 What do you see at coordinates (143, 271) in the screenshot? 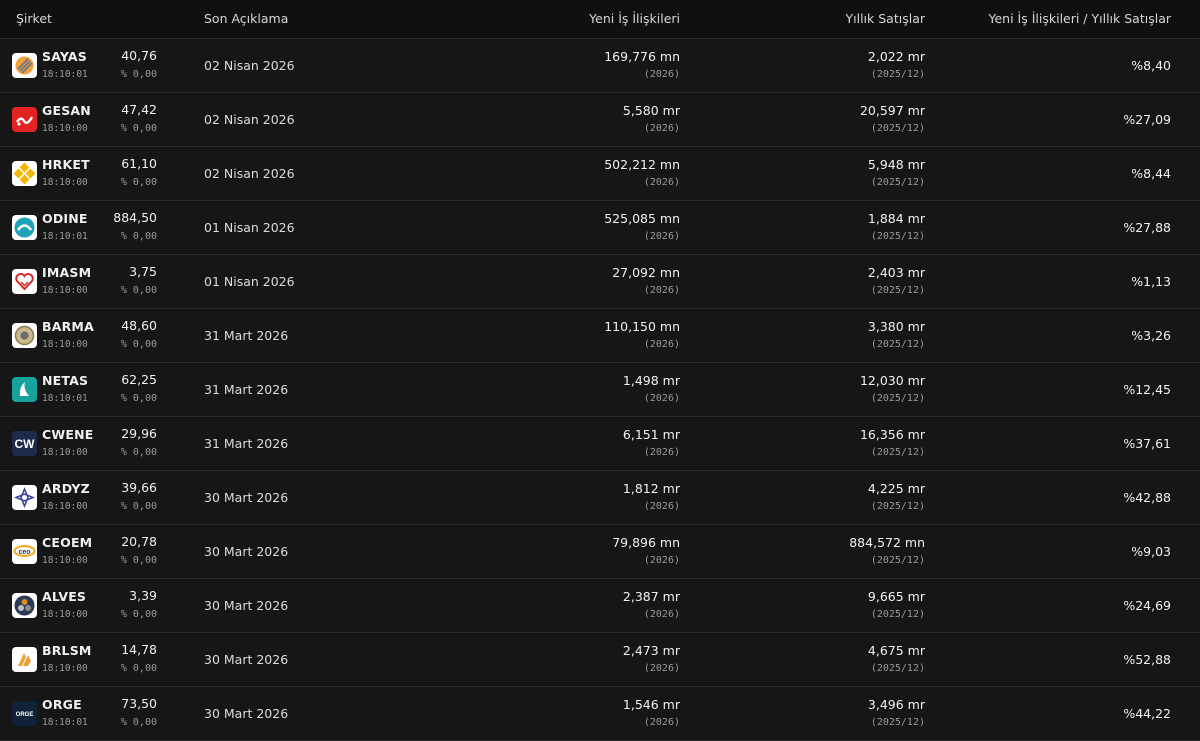
I see `stock-price: 3,75` at bounding box center [143, 271].